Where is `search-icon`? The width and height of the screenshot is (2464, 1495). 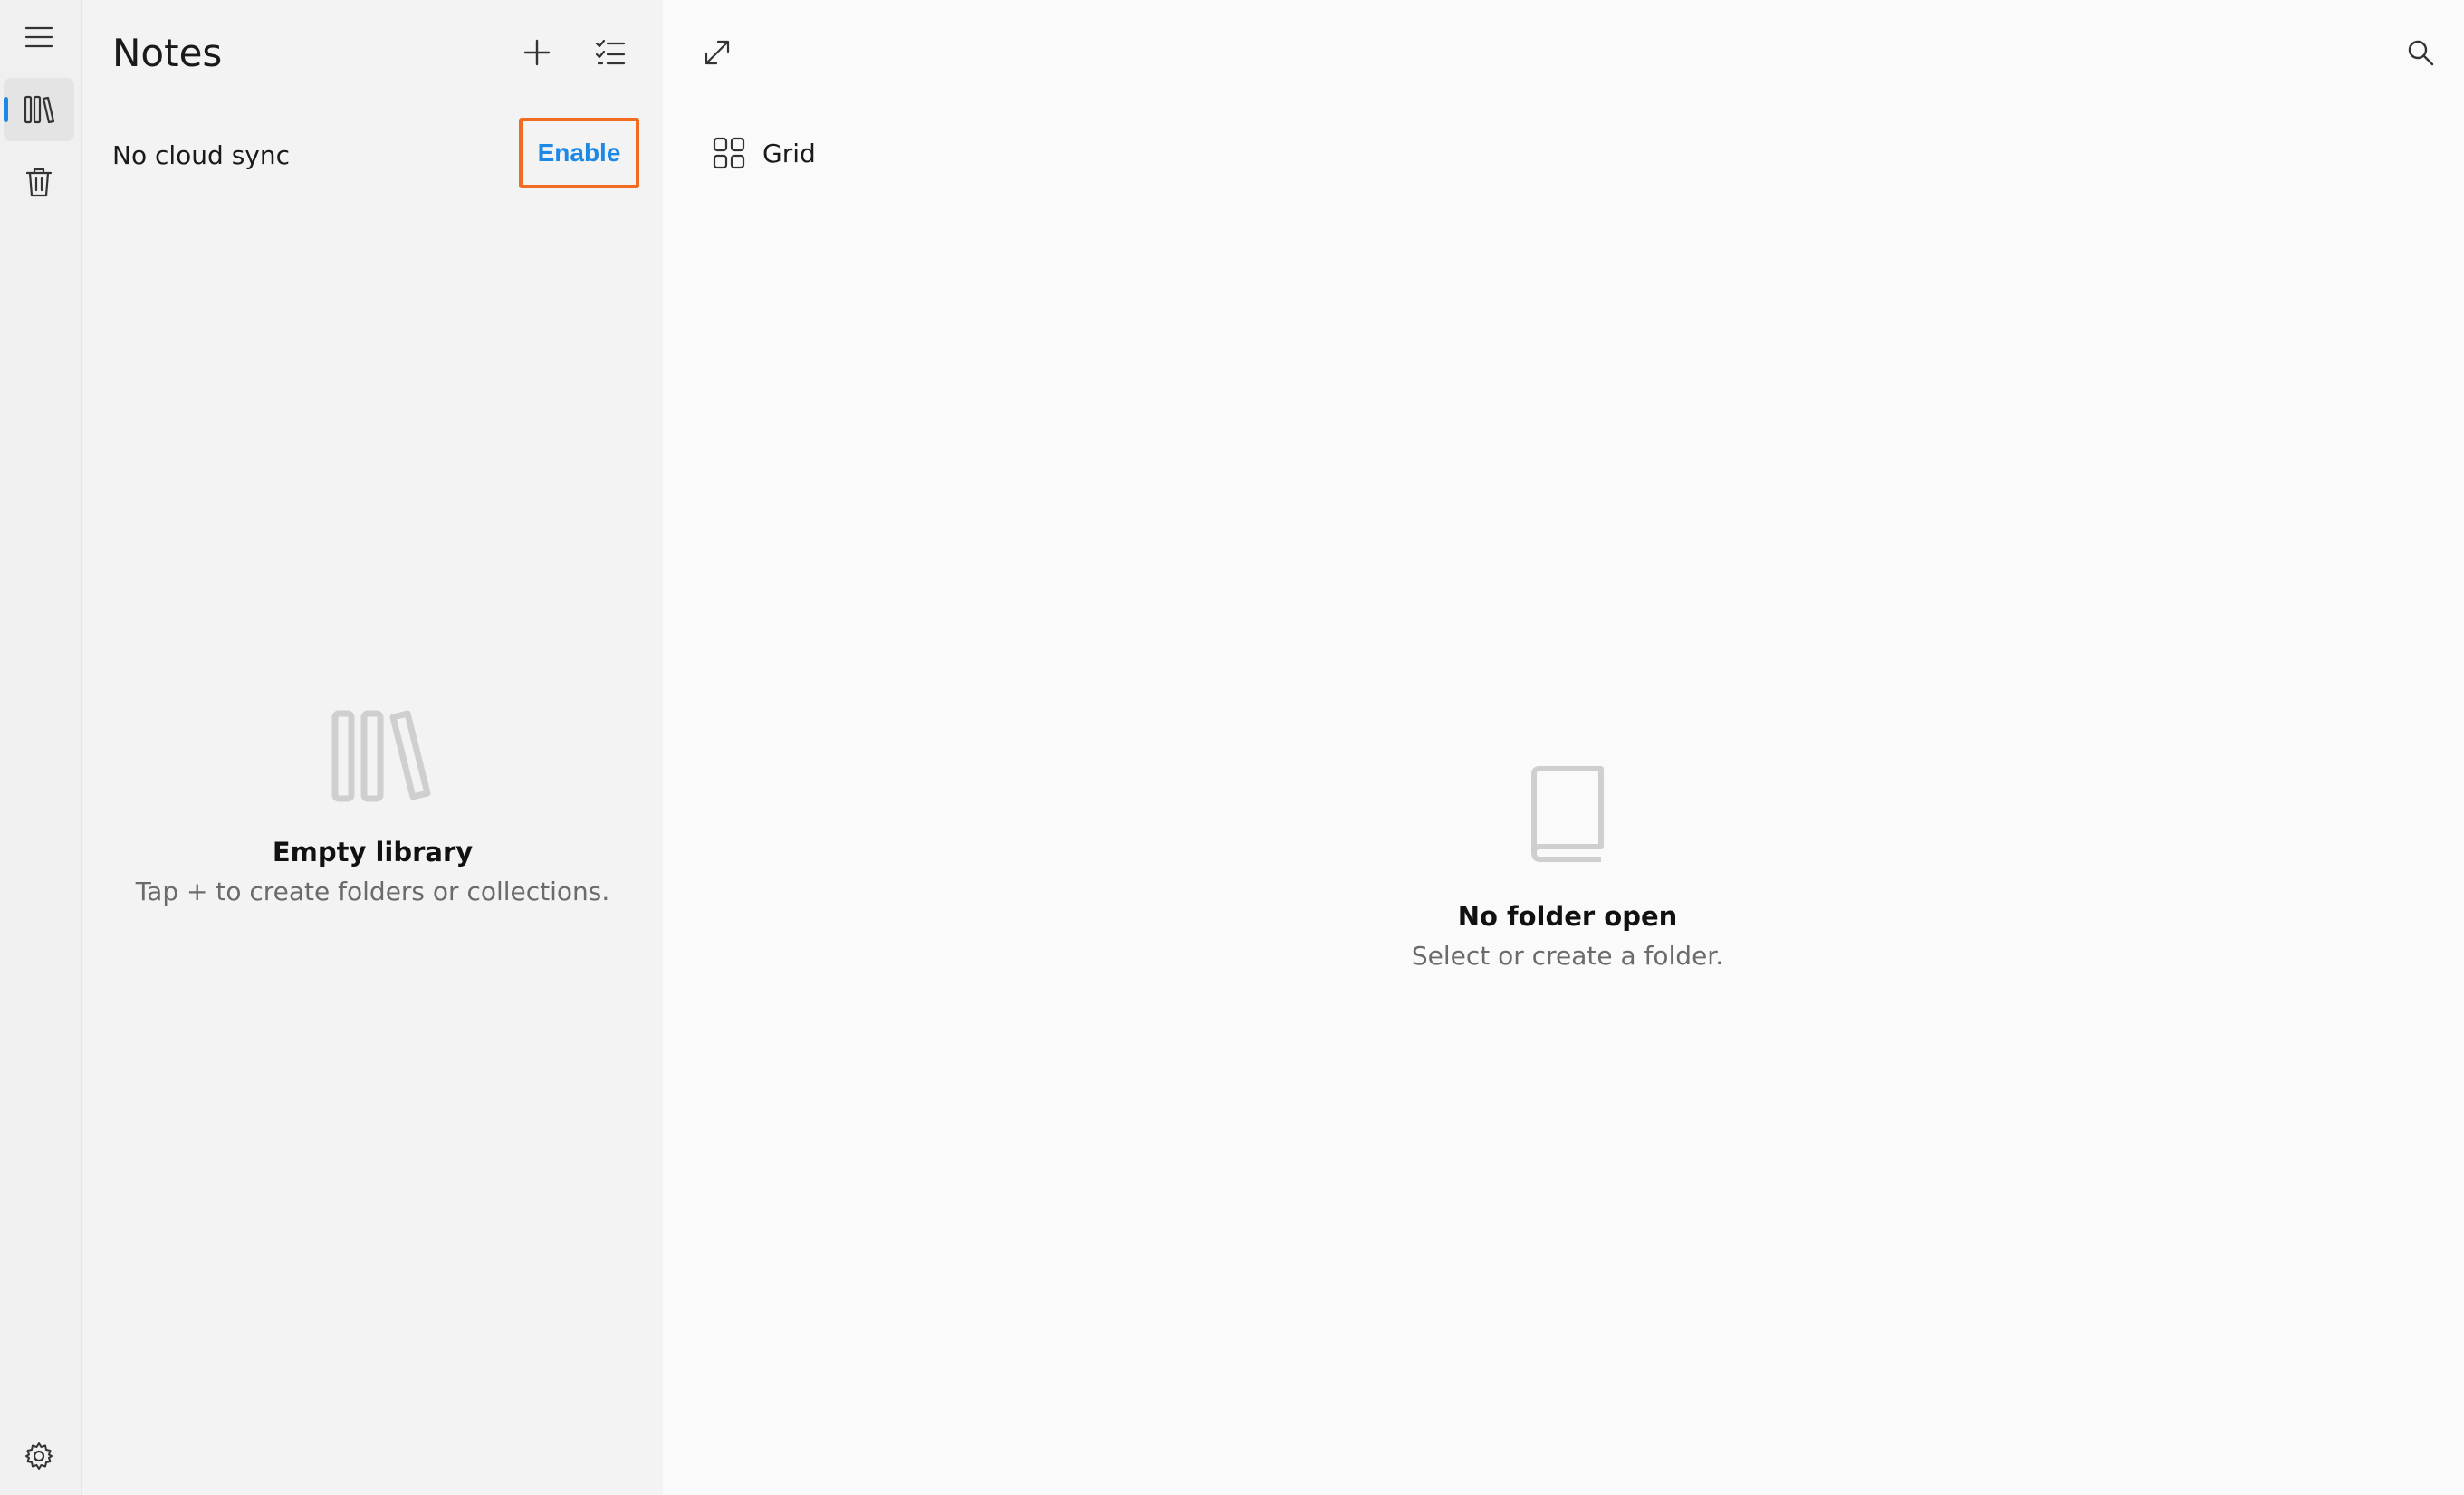
search-icon is located at coordinates (2421, 53).